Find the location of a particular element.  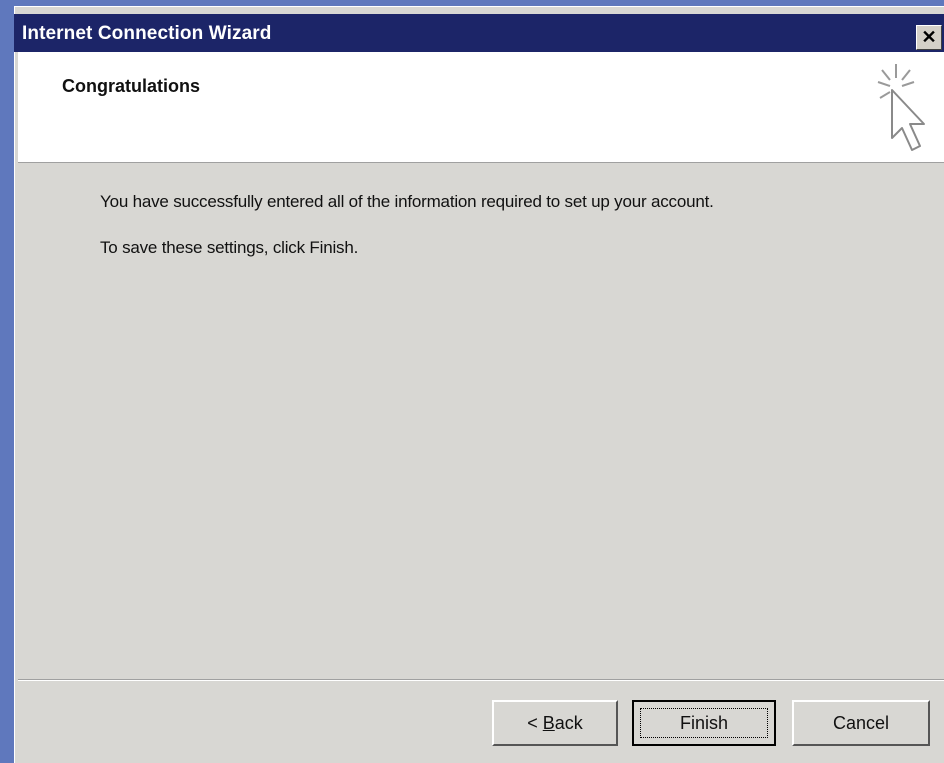

finish-button: Finish is located at coordinates (704, 723).